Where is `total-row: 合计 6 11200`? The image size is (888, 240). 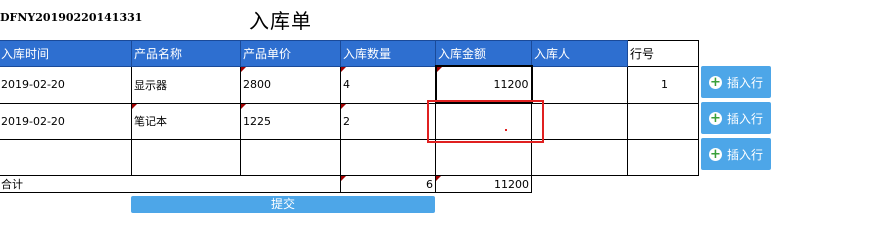
total-row: 合计 6 11200 is located at coordinates (349, 184).